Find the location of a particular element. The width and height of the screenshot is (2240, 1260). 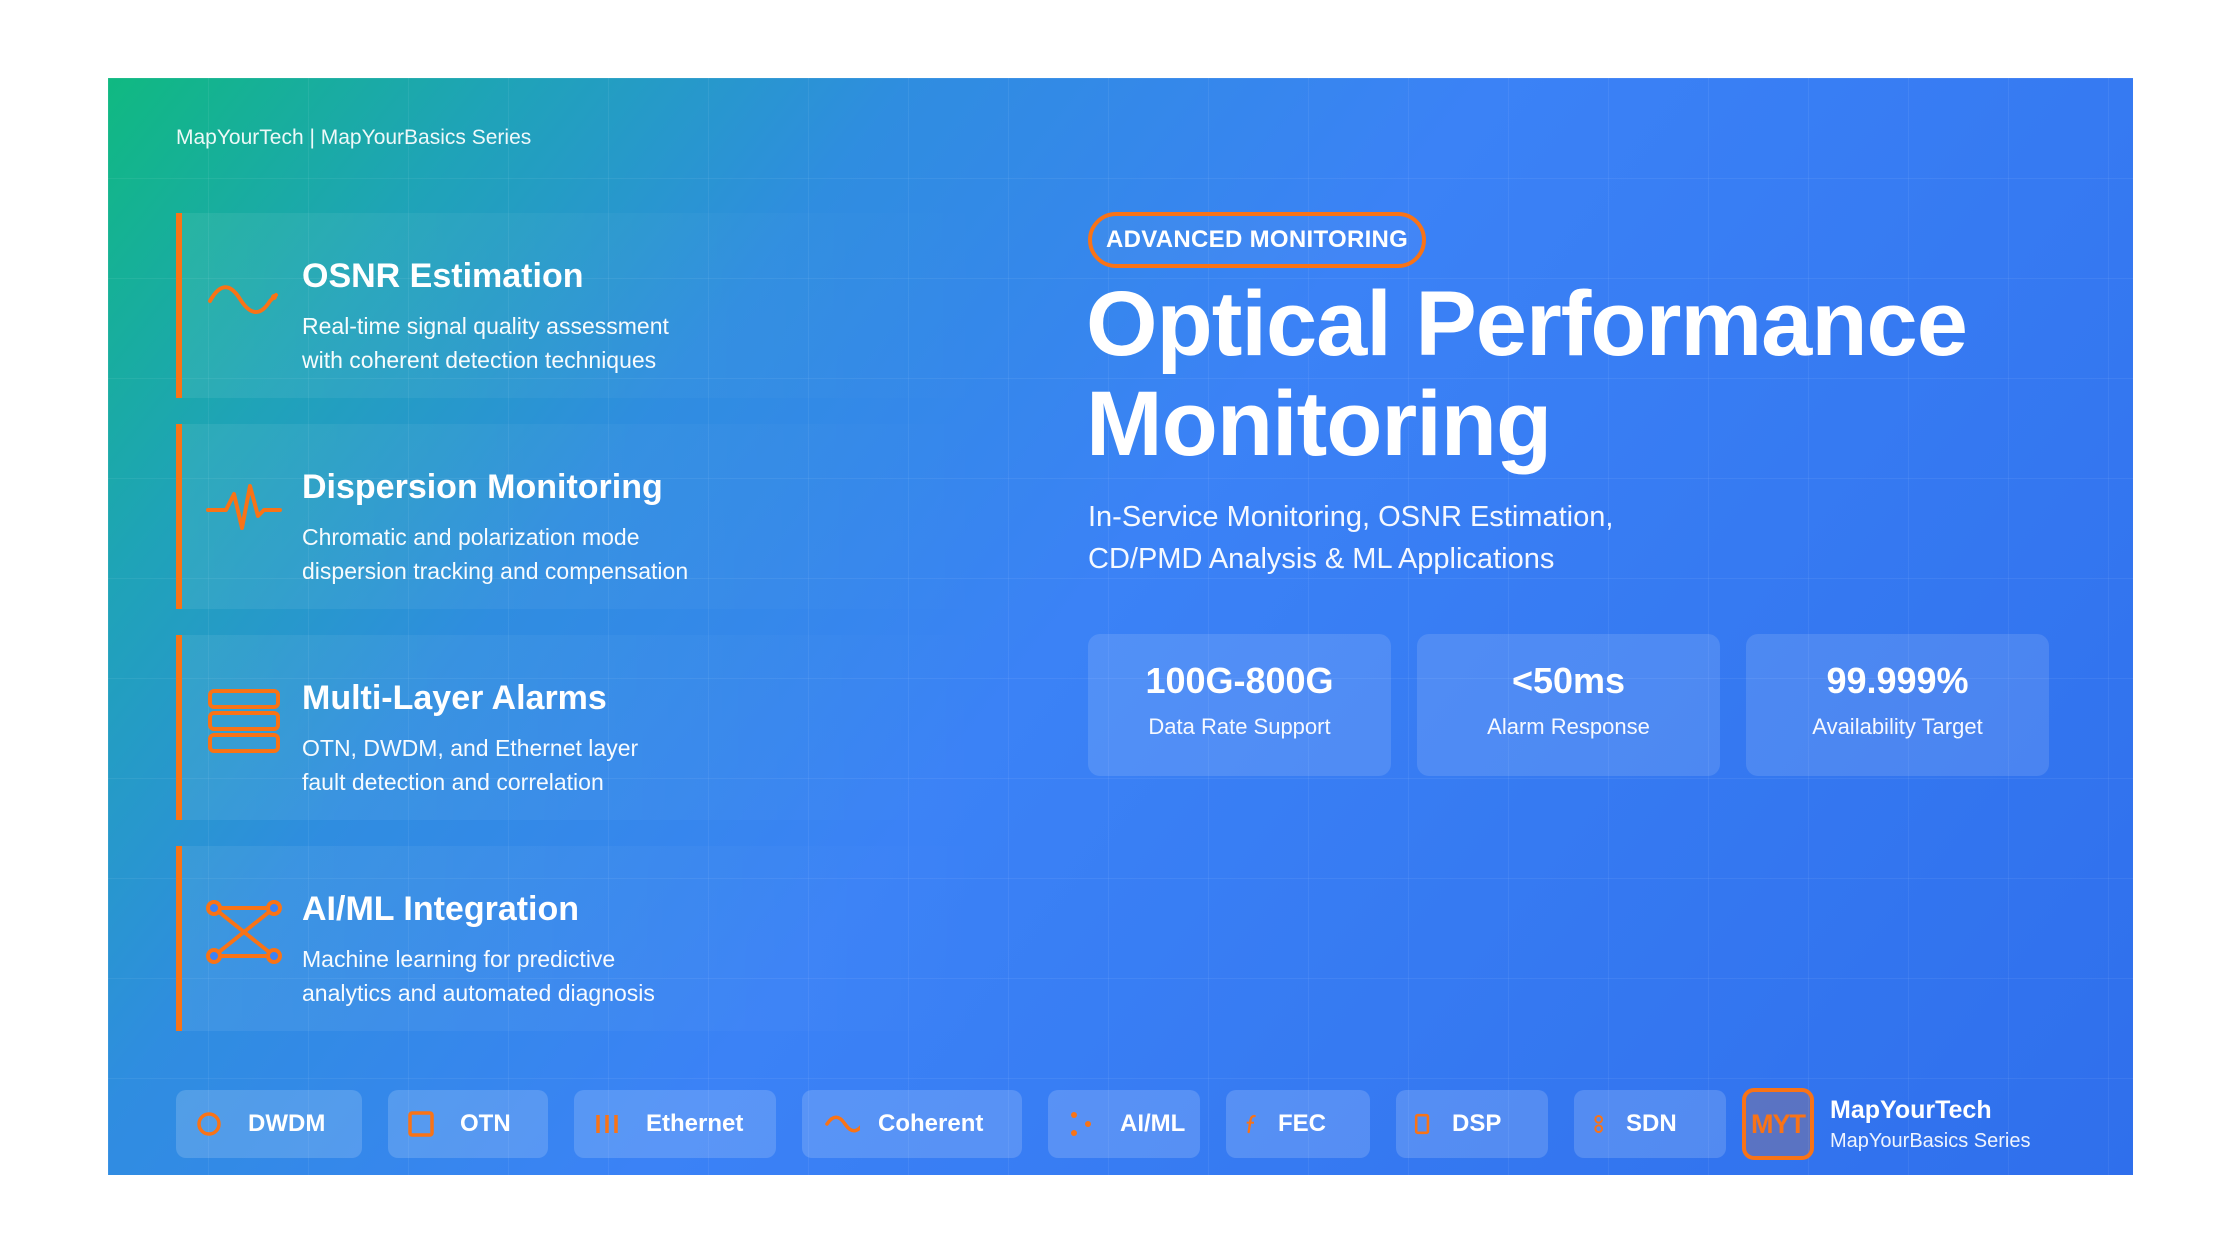

stat-card-alarm-response: <50ms Alarm Response is located at coordinates (1568, 705).